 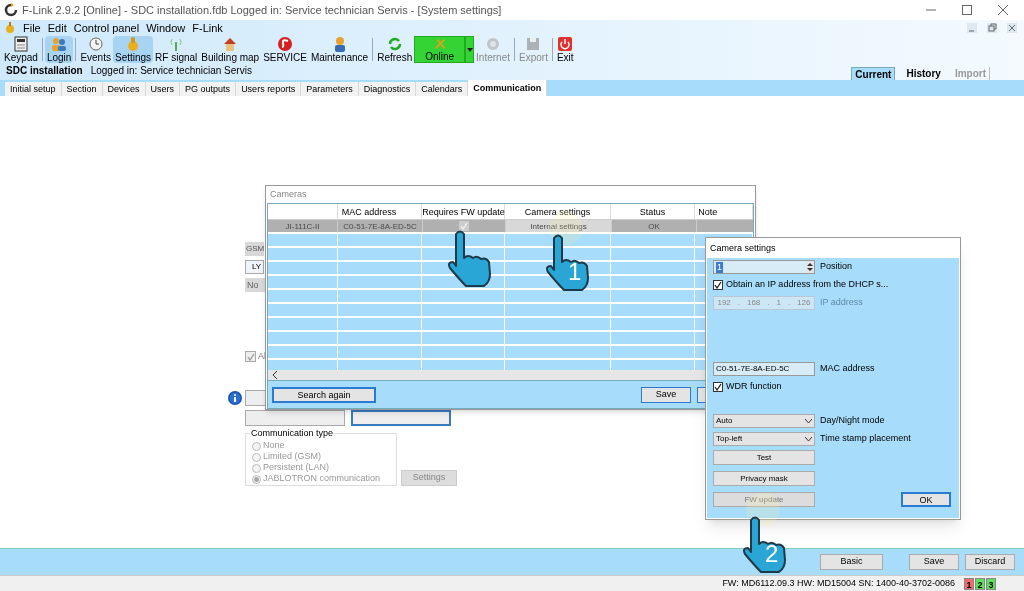 I want to click on toolbar-button: RF signal, so click(x=176, y=49).